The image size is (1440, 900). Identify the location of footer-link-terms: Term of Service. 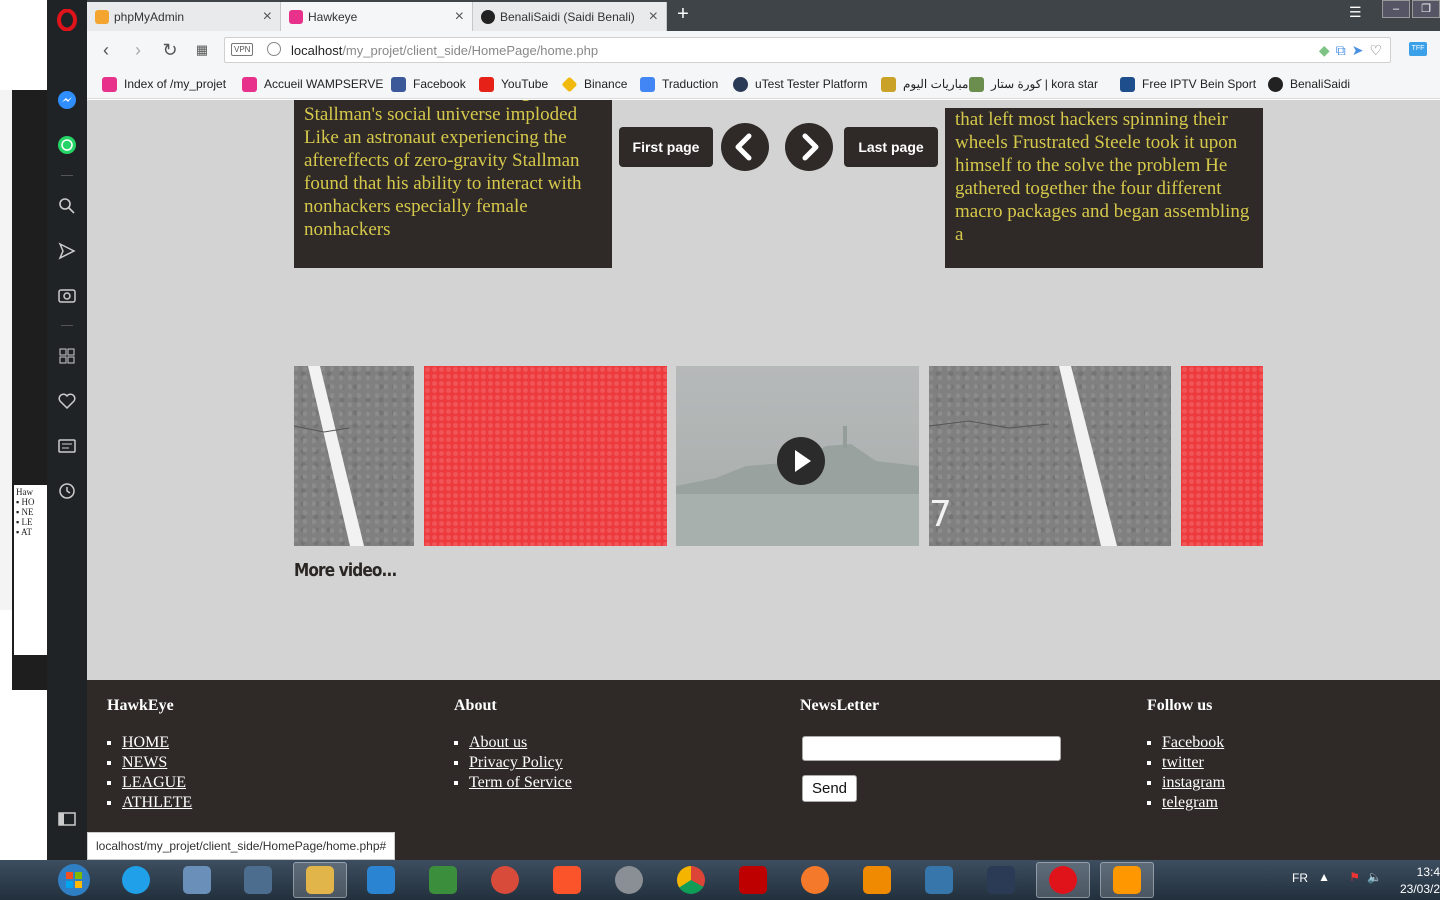
(520, 782).